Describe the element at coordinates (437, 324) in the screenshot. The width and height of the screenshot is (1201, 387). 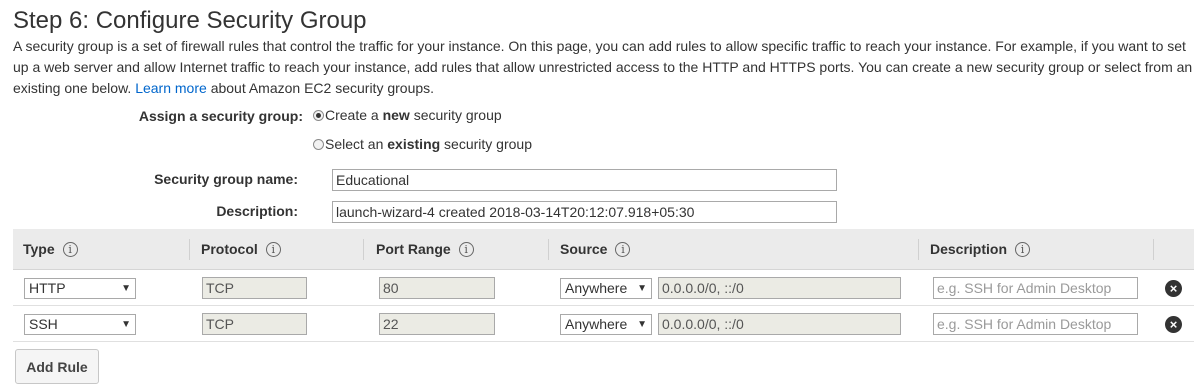
I see `port-range-field: 22` at that location.